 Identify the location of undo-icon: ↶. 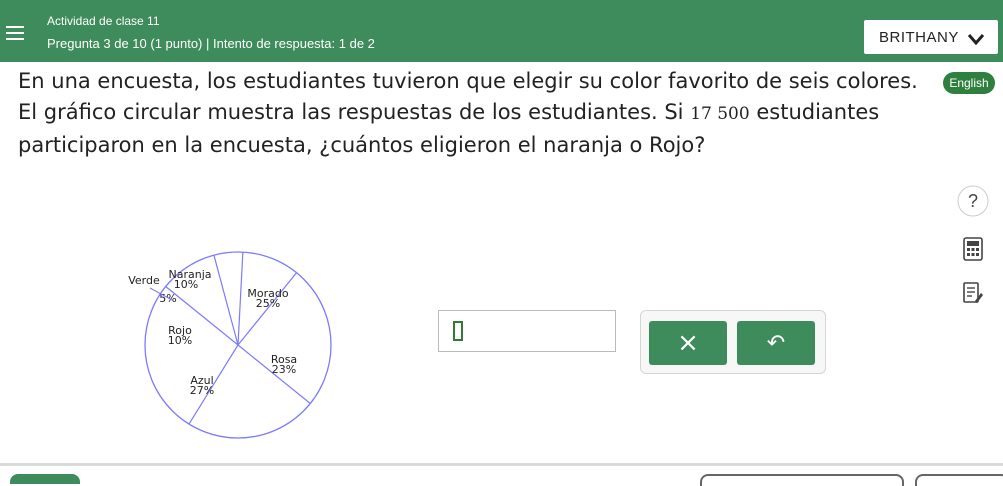
(776, 343).